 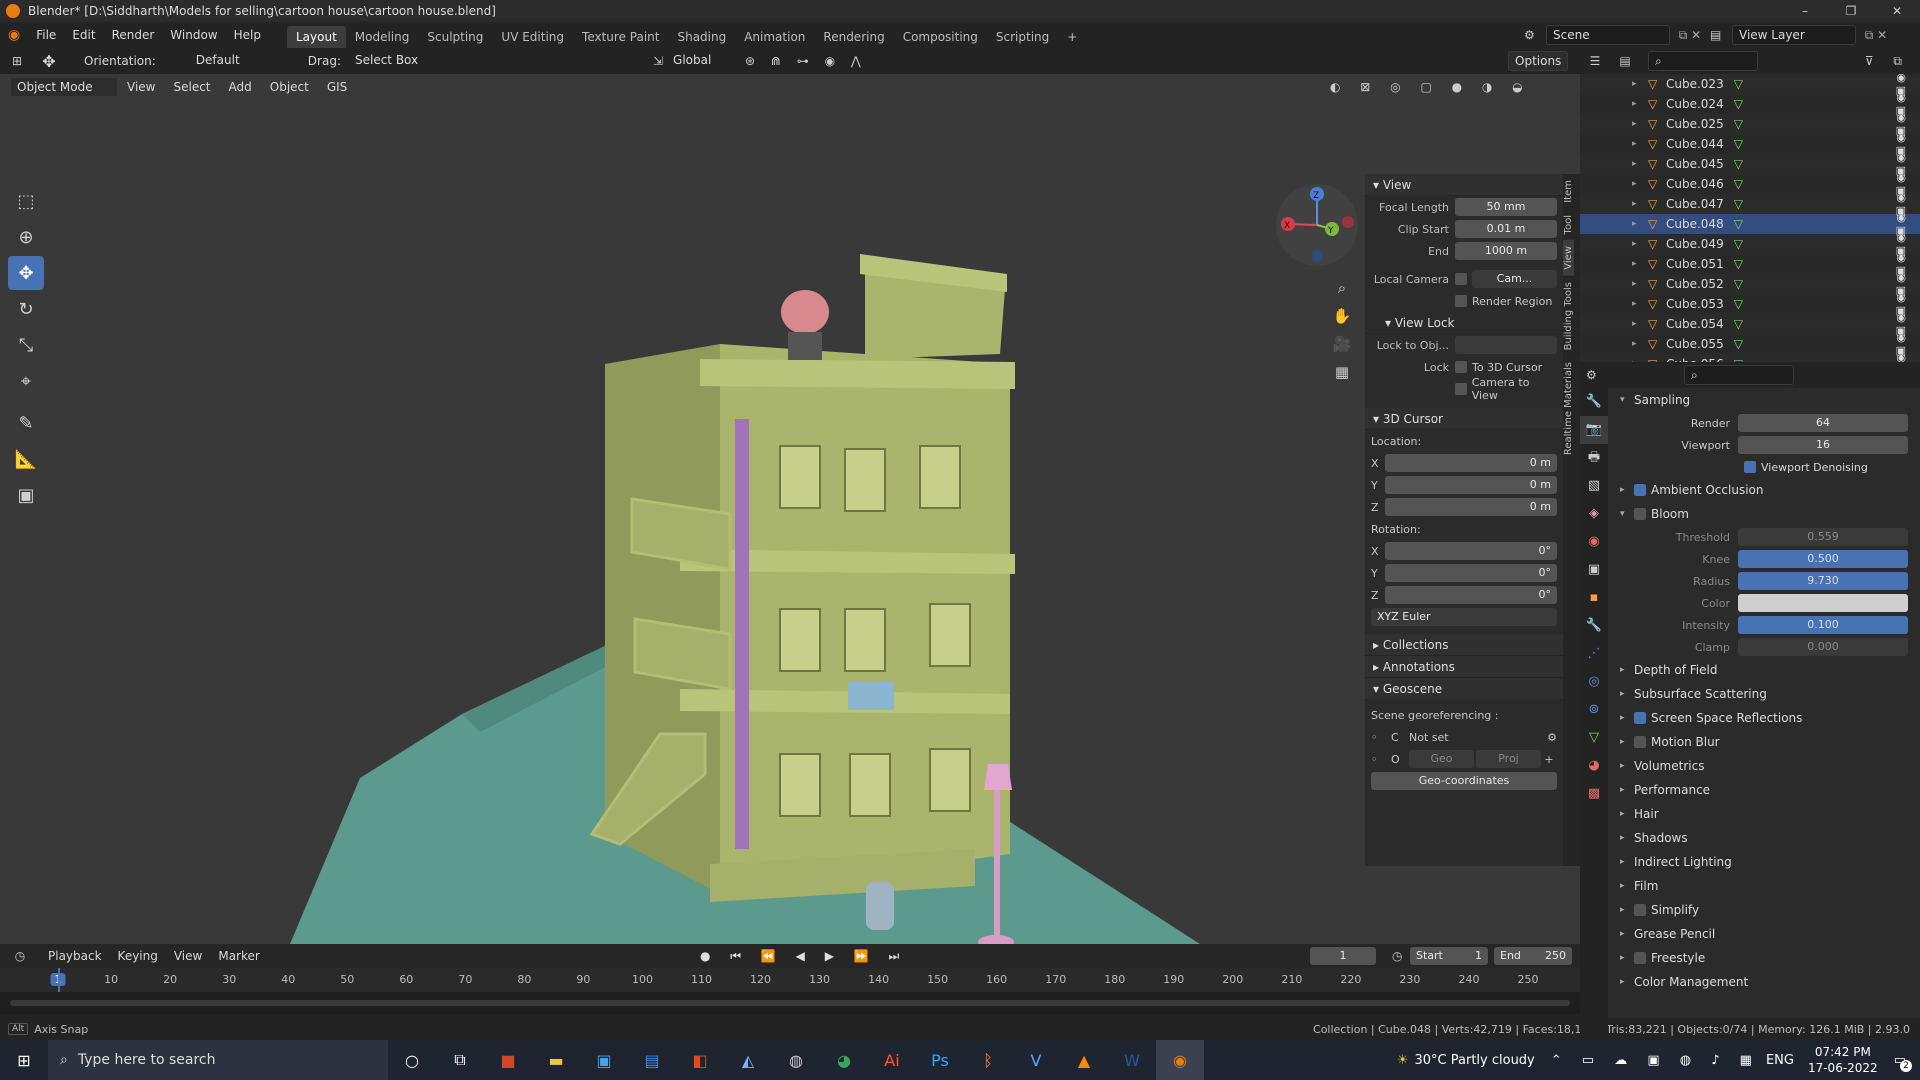 I want to click on keying-menu: Keying, so click(x=138, y=956).